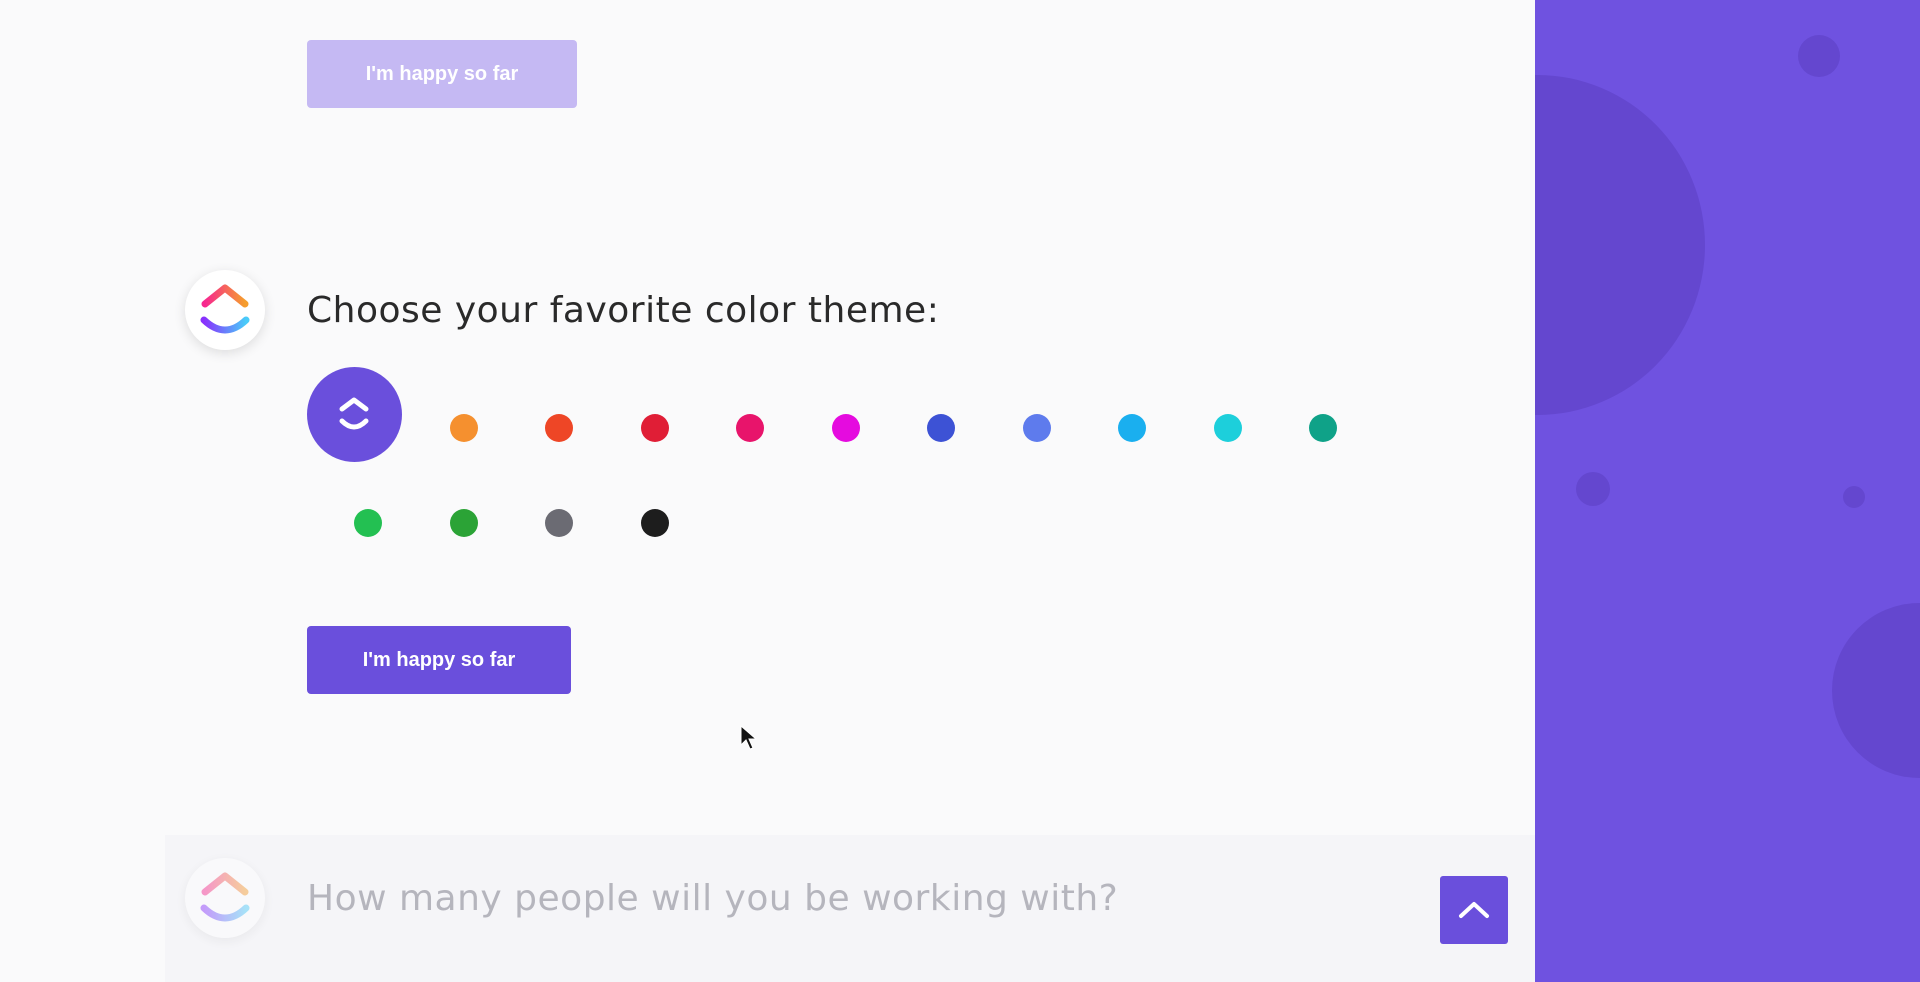 The image size is (1920, 982). I want to click on clickup-logo-avatar-faded, so click(225, 898).